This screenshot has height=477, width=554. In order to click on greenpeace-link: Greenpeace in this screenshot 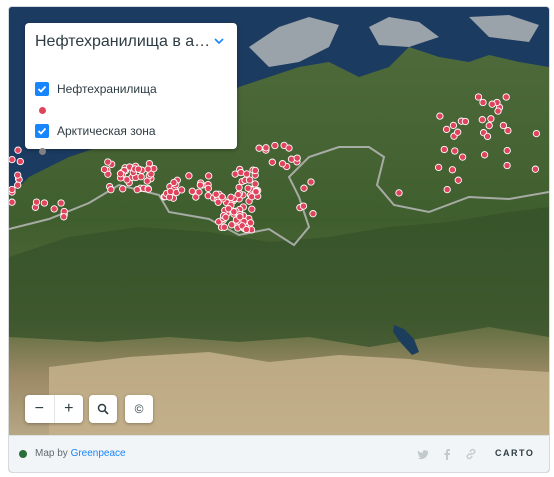, I will do `click(98, 453)`.